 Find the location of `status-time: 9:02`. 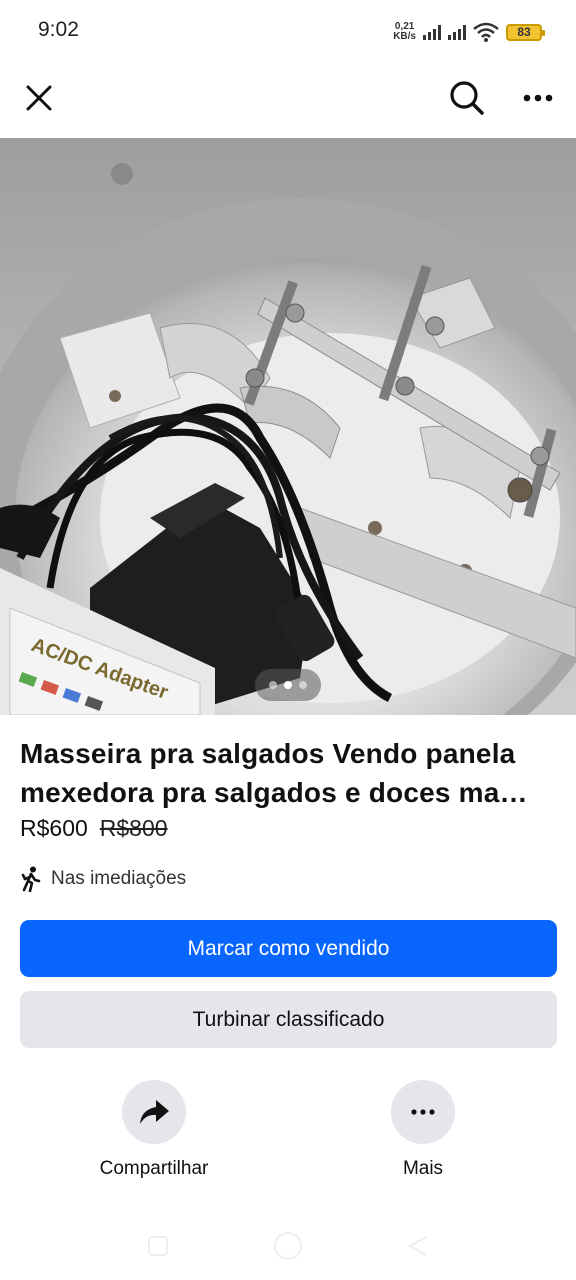

status-time: 9:02 is located at coordinates (58, 29).